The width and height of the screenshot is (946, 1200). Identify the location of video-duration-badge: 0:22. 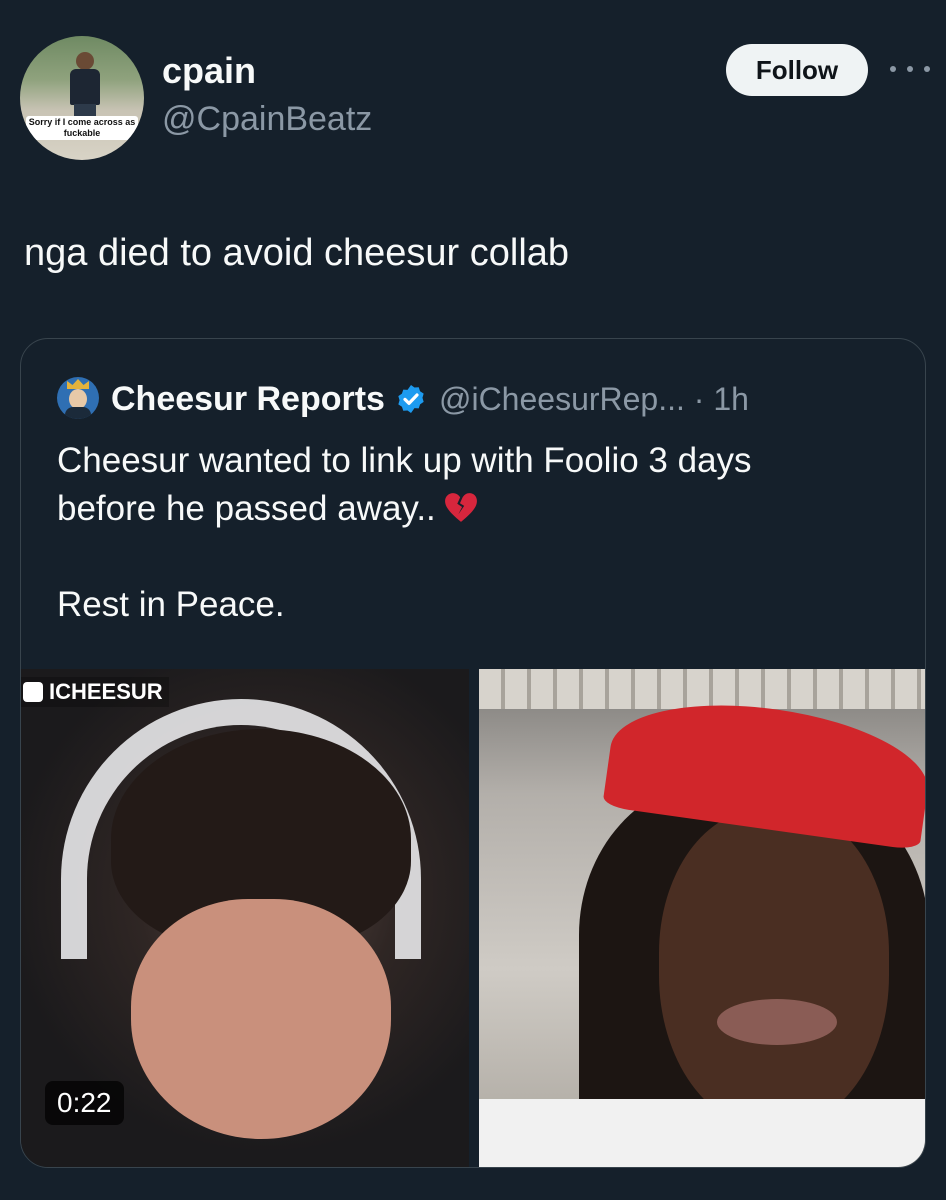
(84, 1103).